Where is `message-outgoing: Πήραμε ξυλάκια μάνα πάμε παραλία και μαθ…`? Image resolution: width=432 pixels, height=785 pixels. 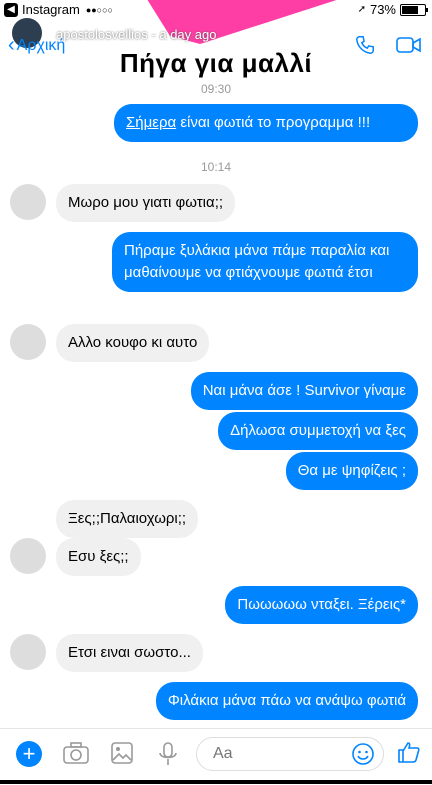
message-outgoing: Πήραμε ξυλάκια μάνα πάμε παραλία και μαθ… is located at coordinates (265, 262).